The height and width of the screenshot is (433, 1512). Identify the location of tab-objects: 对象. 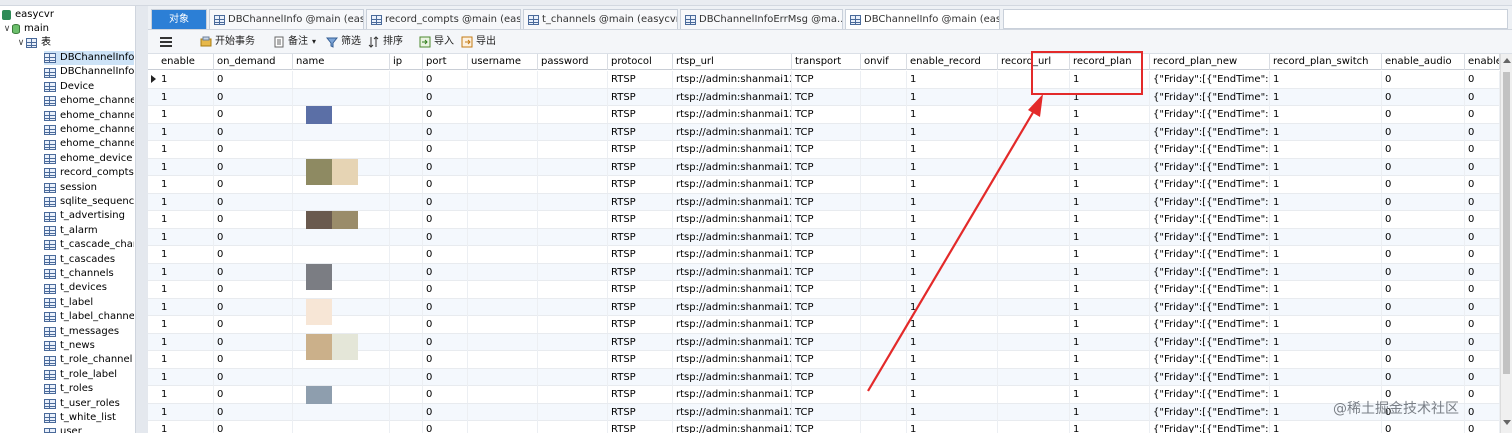
(179, 19).